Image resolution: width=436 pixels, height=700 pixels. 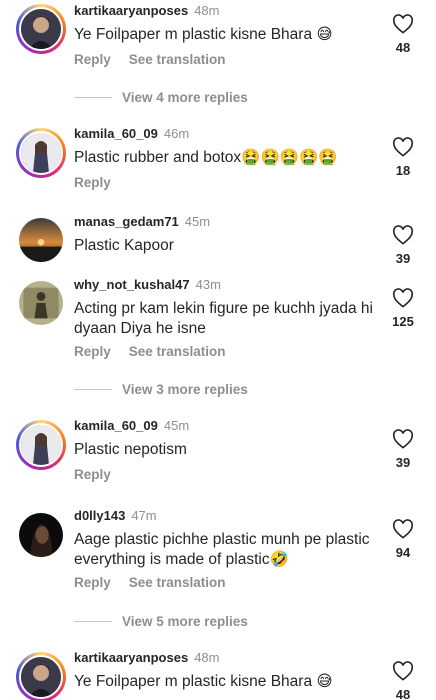 What do you see at coordinates (206, 157) in the screenshot?
I see `comment-text: Plastic rubber and botox🤮🤮🤮🤮🤮` at bounding box center [206, 157].